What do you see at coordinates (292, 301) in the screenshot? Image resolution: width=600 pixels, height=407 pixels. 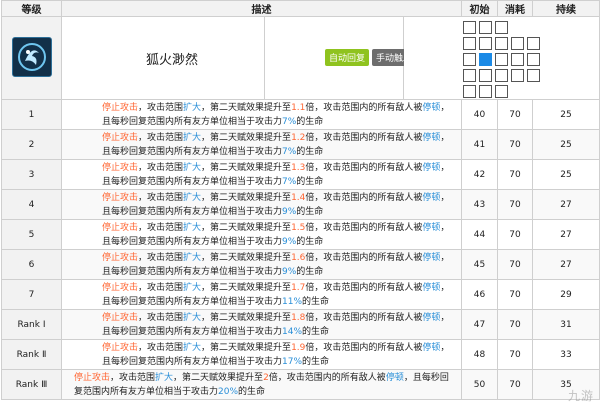 I see `desc-segment: 11%` at bounding box center [292, 301].